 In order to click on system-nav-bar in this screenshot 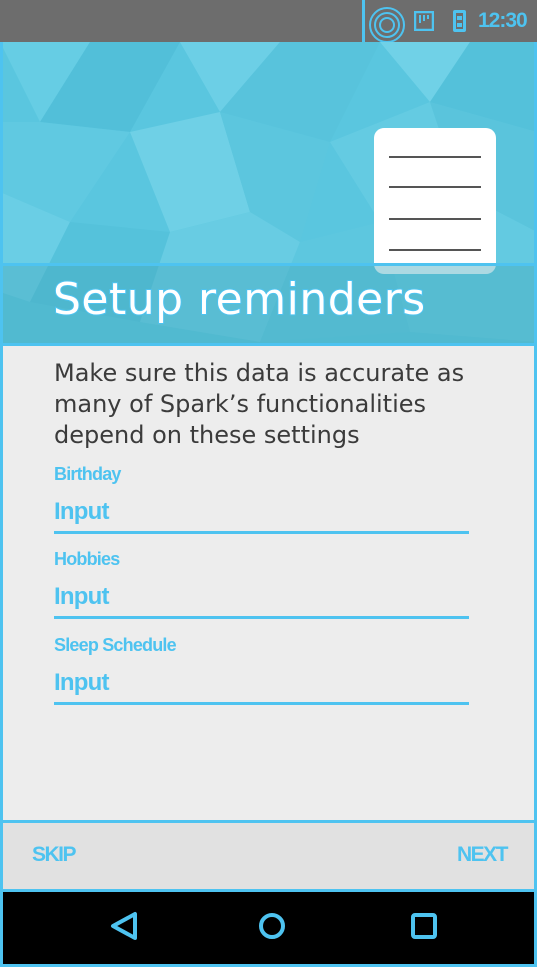, I will do `click(268, 929)`.